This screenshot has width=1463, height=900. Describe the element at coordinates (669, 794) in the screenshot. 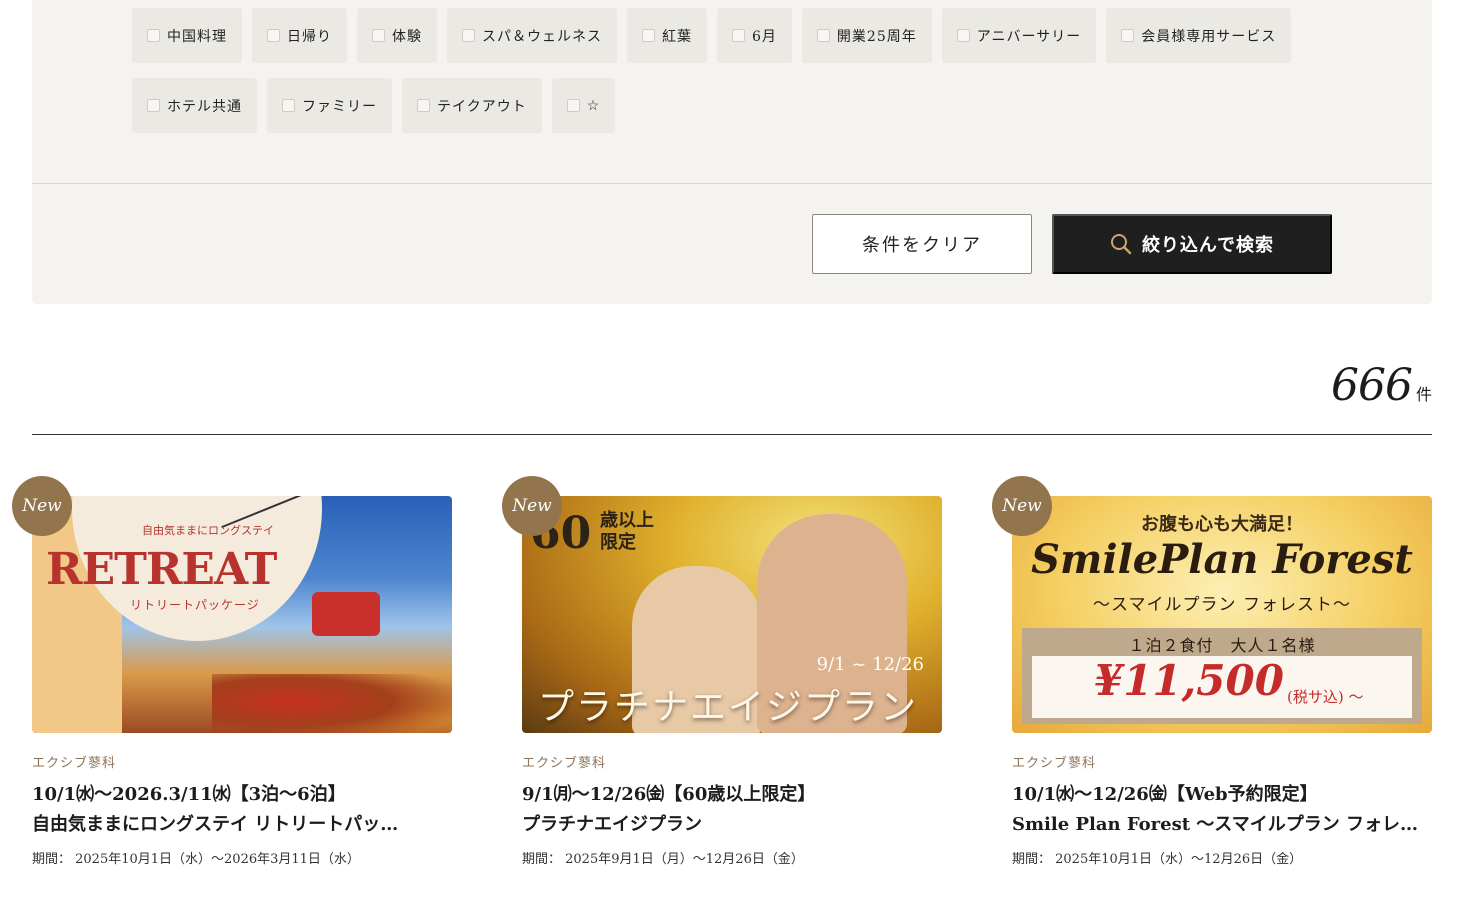

I see `plan-title-line1: 9/1㈪～12/26㈮【60歳以上限定】` at that location.